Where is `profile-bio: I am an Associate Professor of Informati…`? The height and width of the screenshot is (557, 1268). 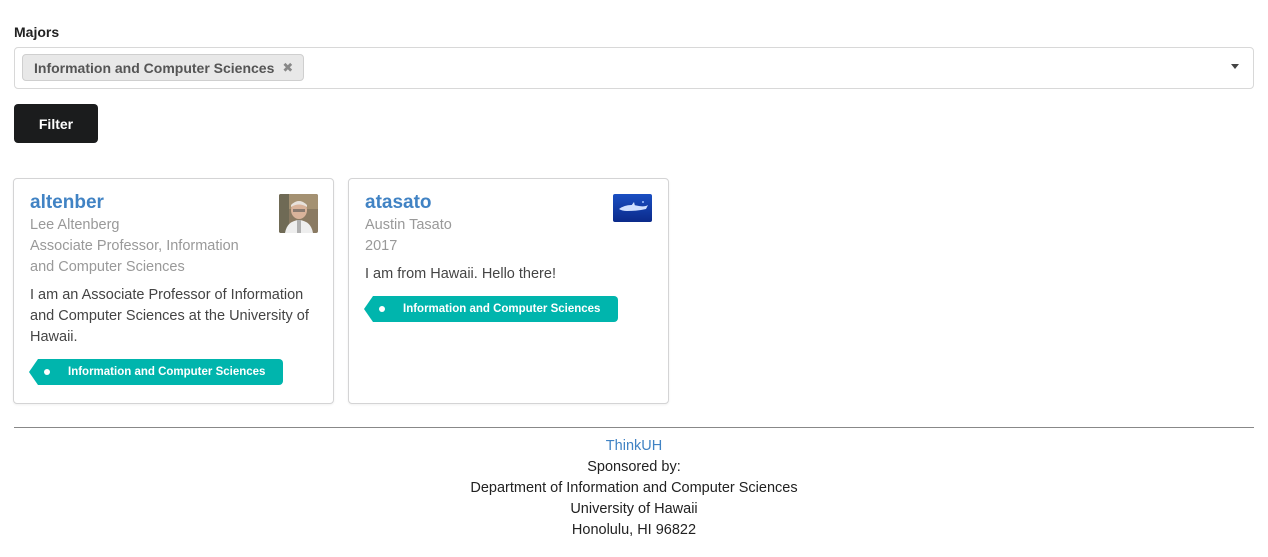
profile-bio: I am an Associate Professor of Informati… is located at coordinates (169, 316).